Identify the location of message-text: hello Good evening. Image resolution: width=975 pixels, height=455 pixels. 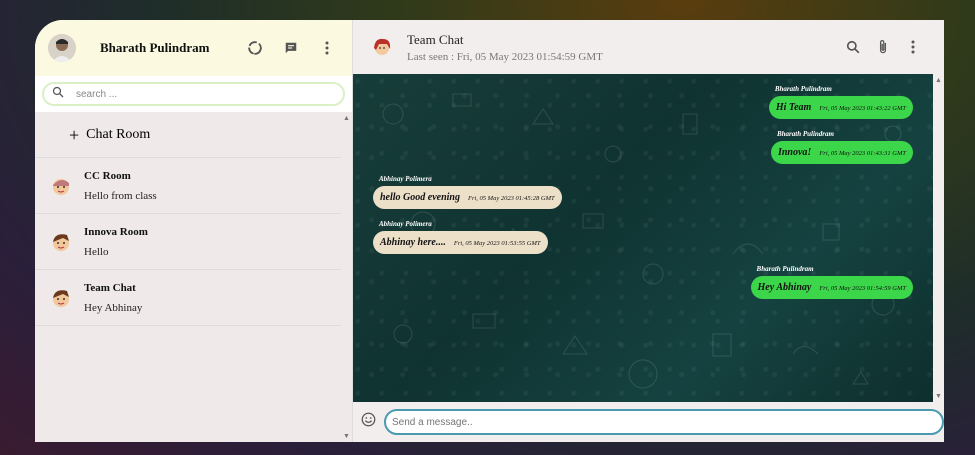
(420, 197).